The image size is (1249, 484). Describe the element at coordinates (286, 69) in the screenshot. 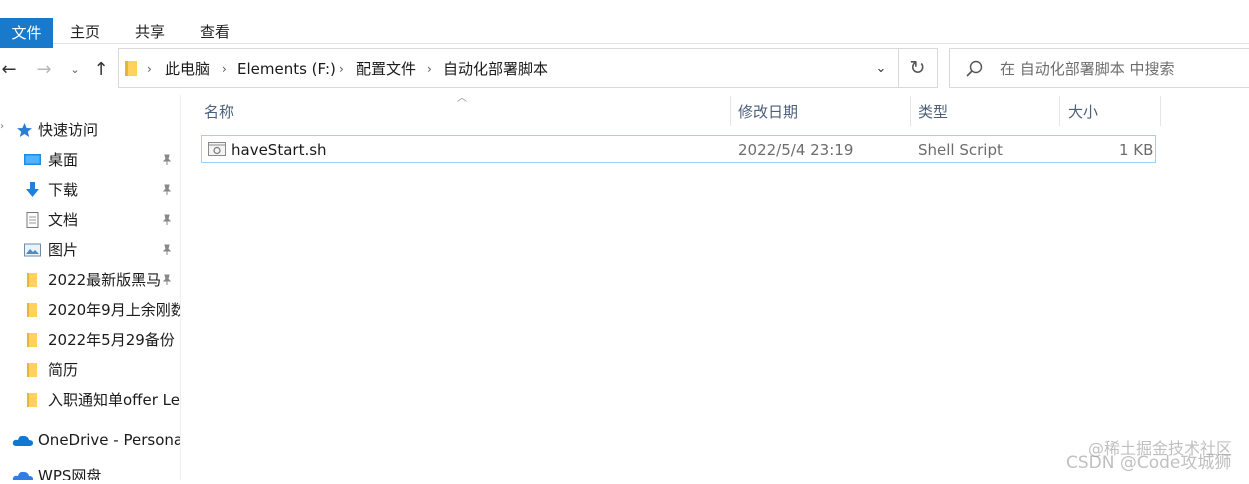

I see `breadcrumb-drive: Elements (F:)` at that location.